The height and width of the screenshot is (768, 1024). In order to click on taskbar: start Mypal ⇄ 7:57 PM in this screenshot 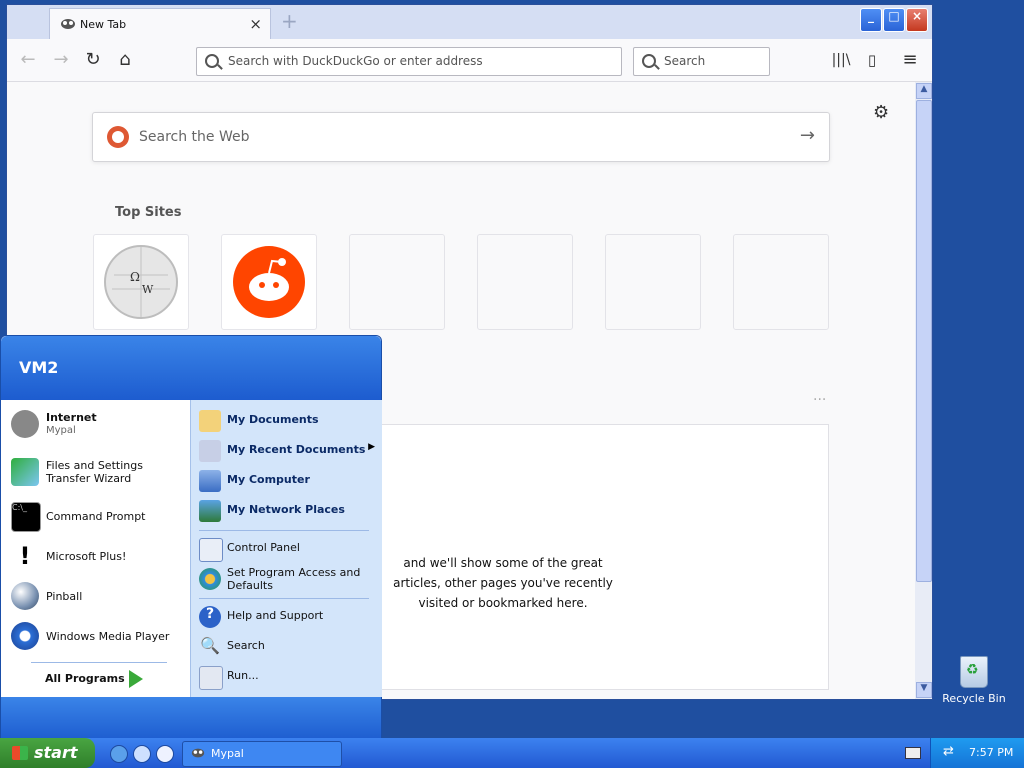, I will do `click(512, 753)`.